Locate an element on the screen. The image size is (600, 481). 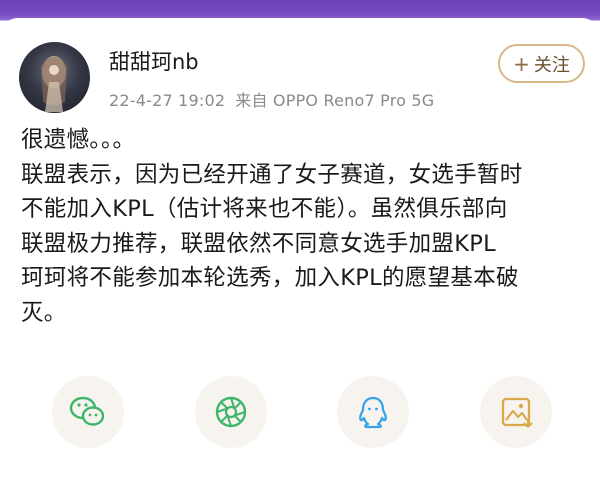
follow-button: + 关注 is located at coordinates (541, 63).